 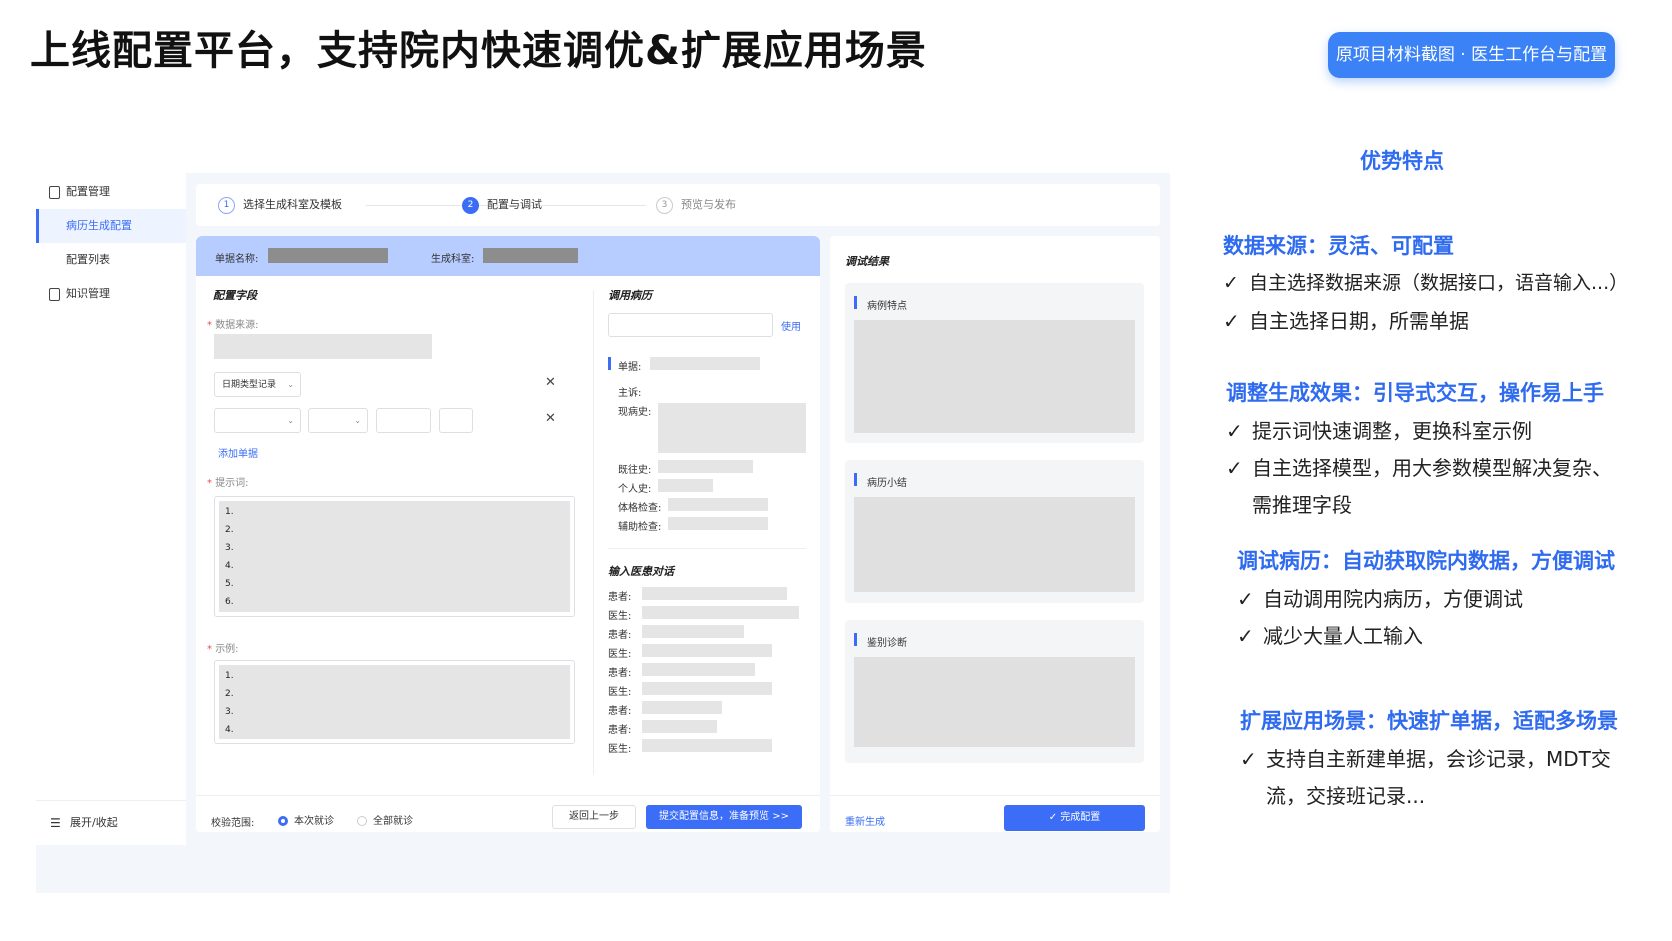 I want to click on add-document-link: 添加单据, so click(x=238, y=452).